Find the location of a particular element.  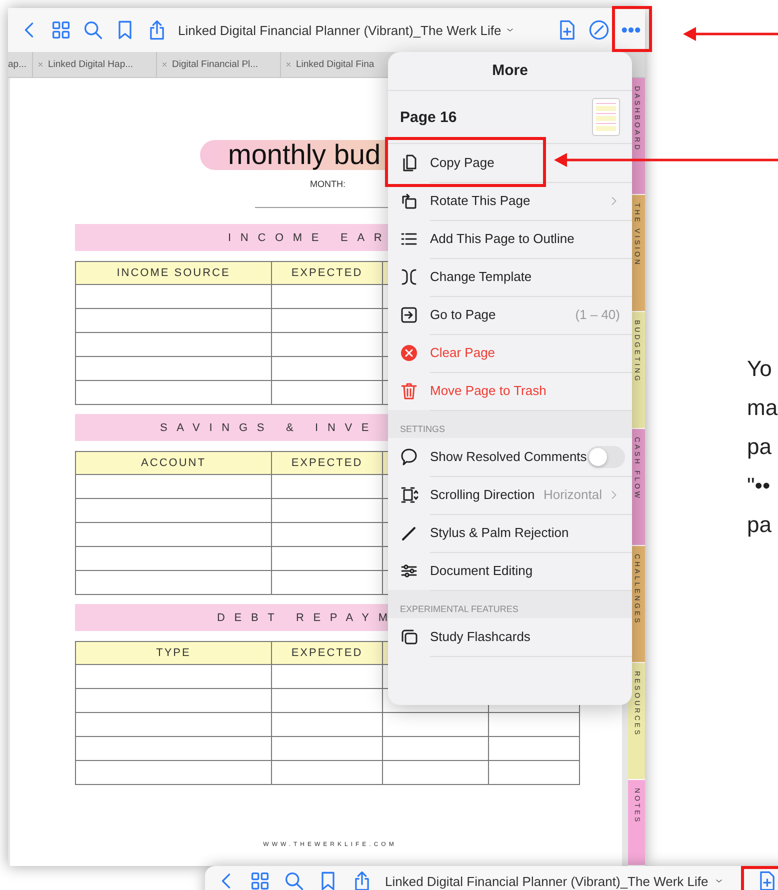

column-header: ACCOUNT is located at coordinates (174, 463).